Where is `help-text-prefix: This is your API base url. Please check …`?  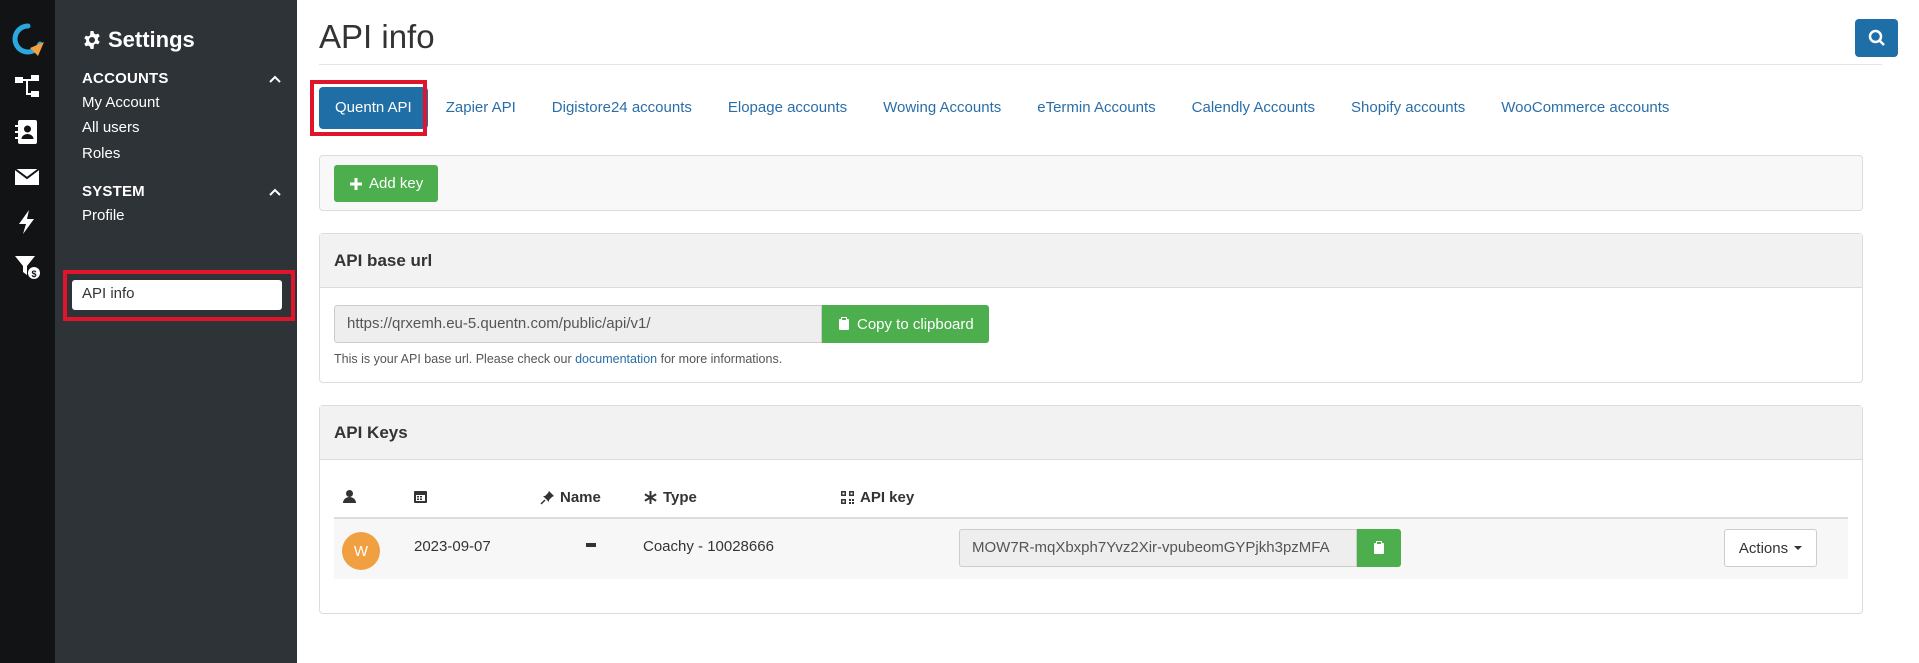 help-text-prefix: This is your API base url. Please check … is located at coordinates (453, 359).